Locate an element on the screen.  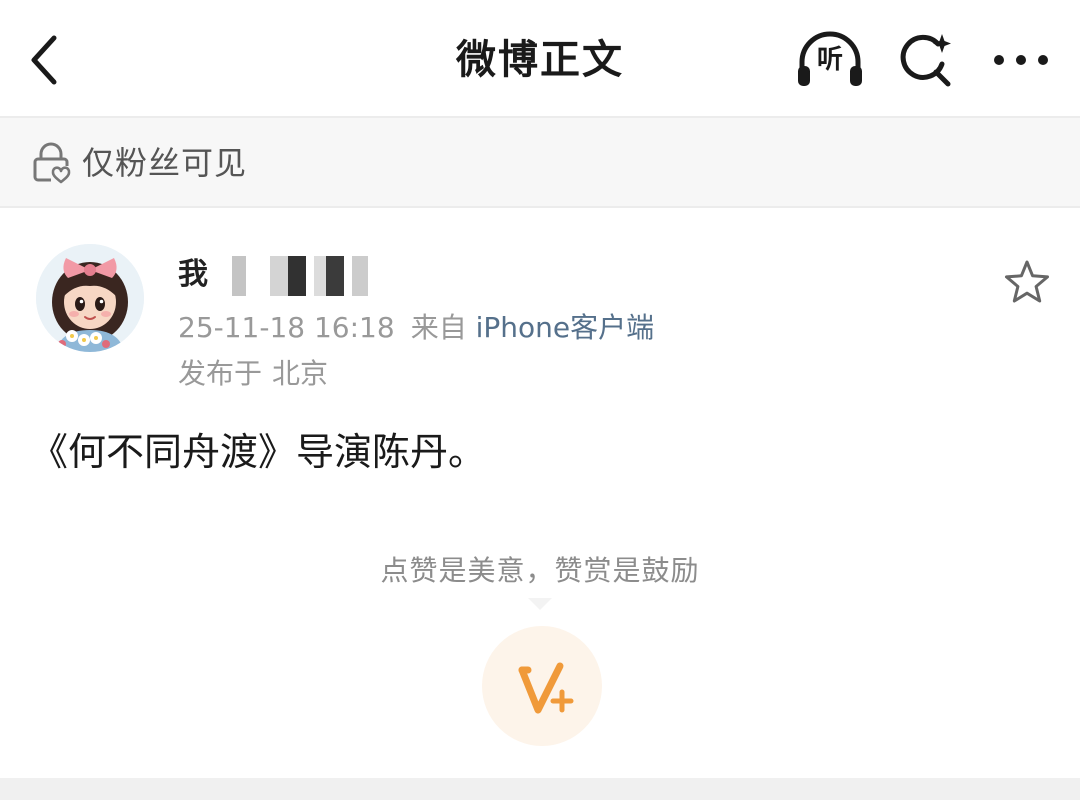
page-title: 微博正文 is located at coordinates (540, 60).